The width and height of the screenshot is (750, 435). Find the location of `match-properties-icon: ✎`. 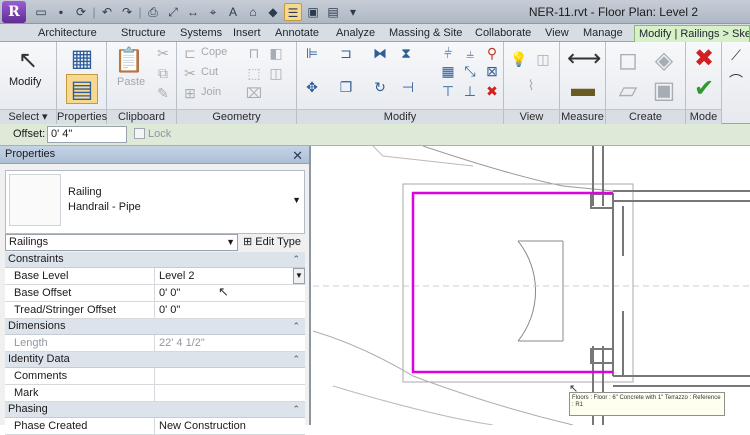

match-properties-icon: ✎ is located at coordinates (163, 93).